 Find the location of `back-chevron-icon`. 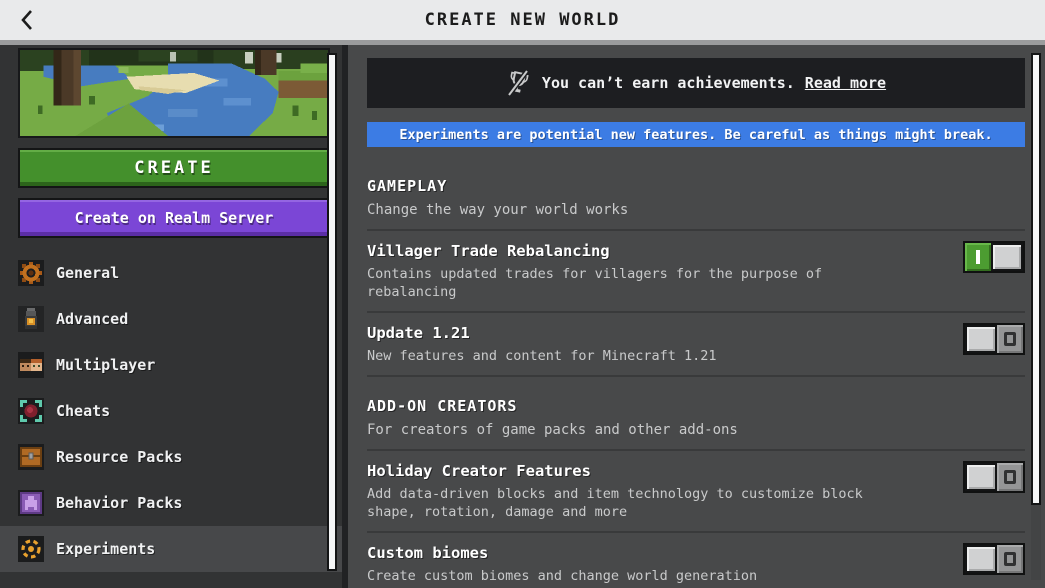

back-chevron-icon is located at coordinates (26, 20).